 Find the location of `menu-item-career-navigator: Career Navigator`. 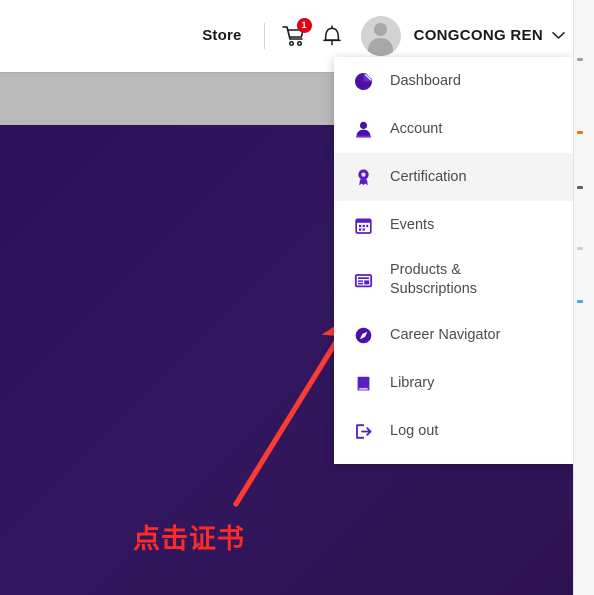

menu-item-career-navigator: Career Navigator is located at coordinates (453, 335).